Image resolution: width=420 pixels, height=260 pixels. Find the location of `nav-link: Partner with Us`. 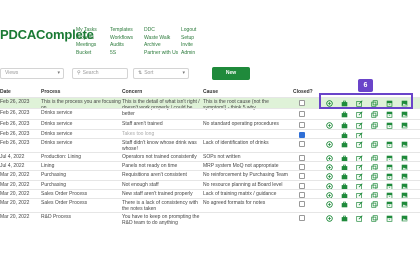

nav-link: Partner with Us is located at coordinates (161, 54).